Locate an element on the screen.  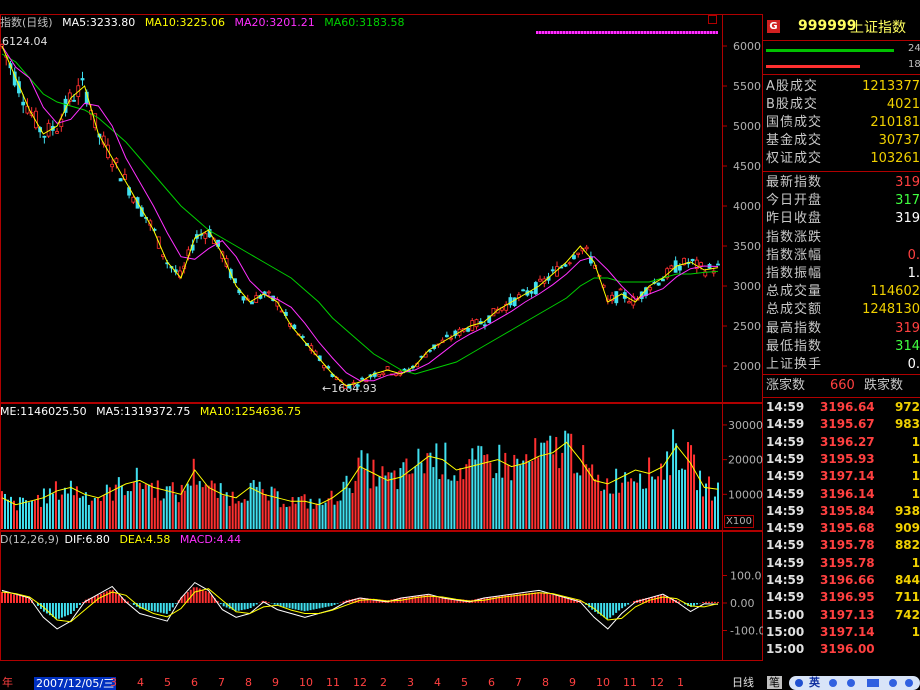
tick-row: 15:00 3197.13 742 is located at coordinates (841, 615).